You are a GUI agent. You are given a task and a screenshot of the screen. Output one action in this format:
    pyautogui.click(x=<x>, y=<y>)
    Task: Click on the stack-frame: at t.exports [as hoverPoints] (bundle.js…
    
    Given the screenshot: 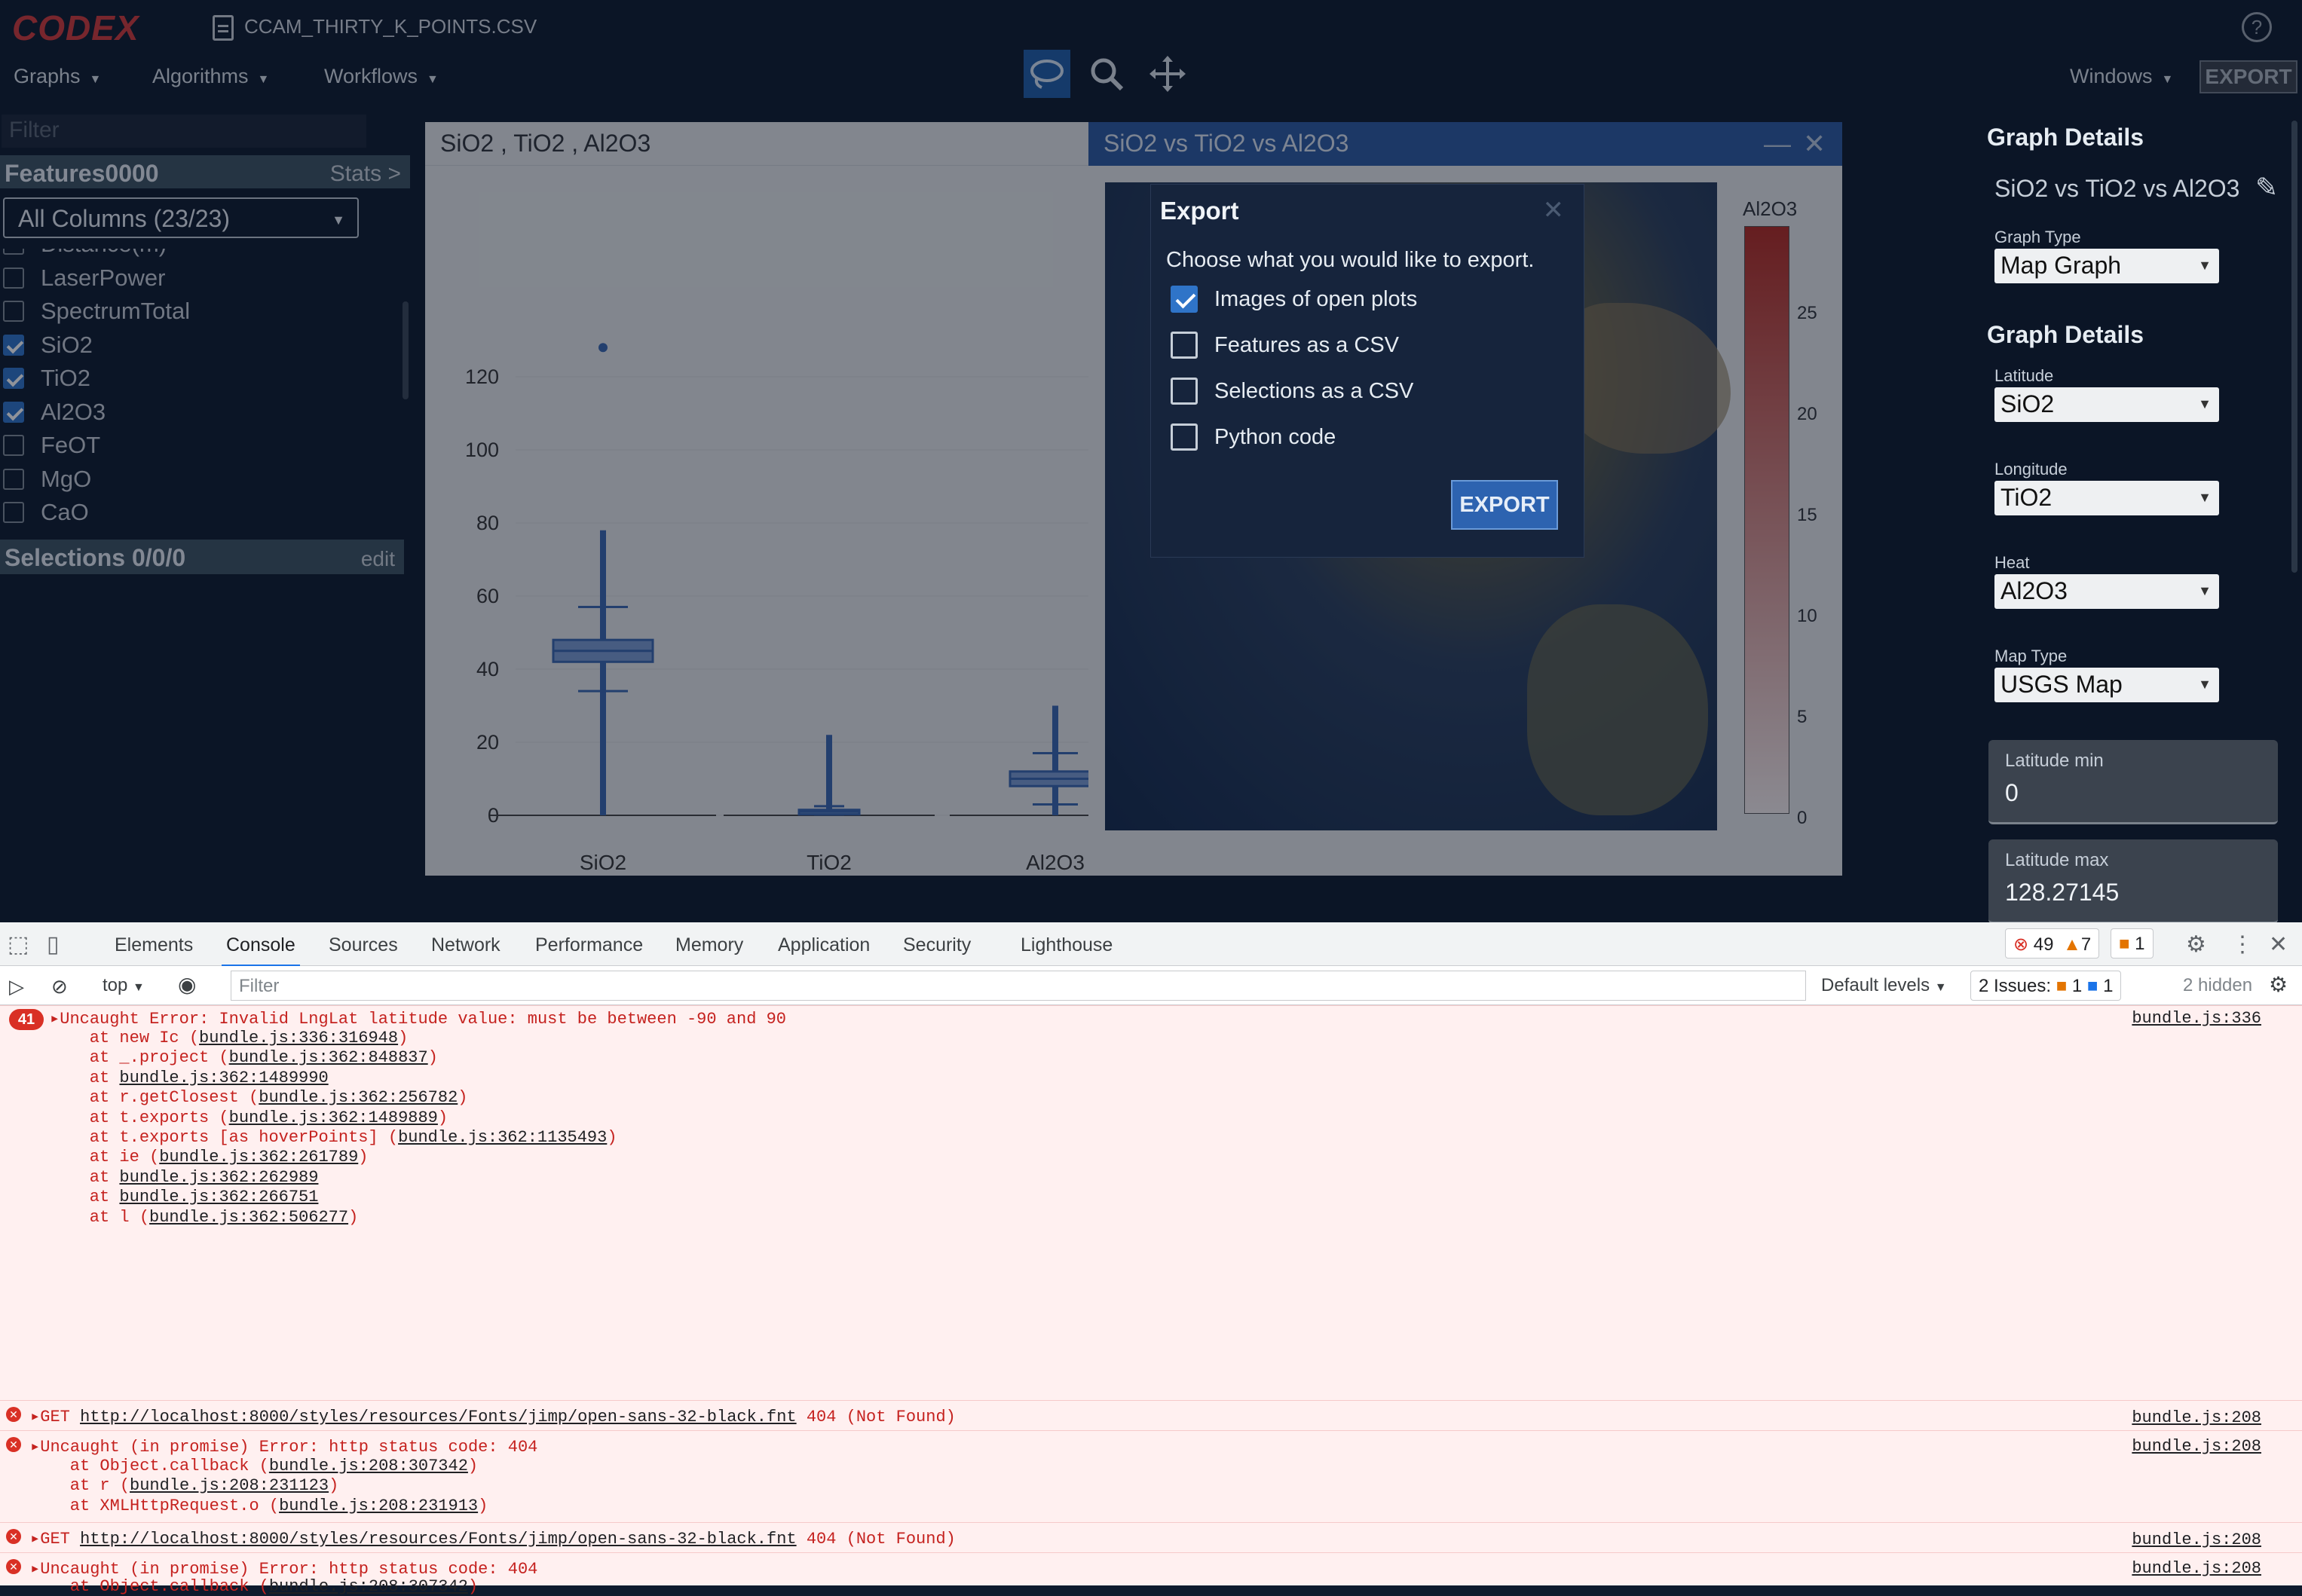 What is the action you would take?
    pyautogui.click(x=333, y=1137)
    